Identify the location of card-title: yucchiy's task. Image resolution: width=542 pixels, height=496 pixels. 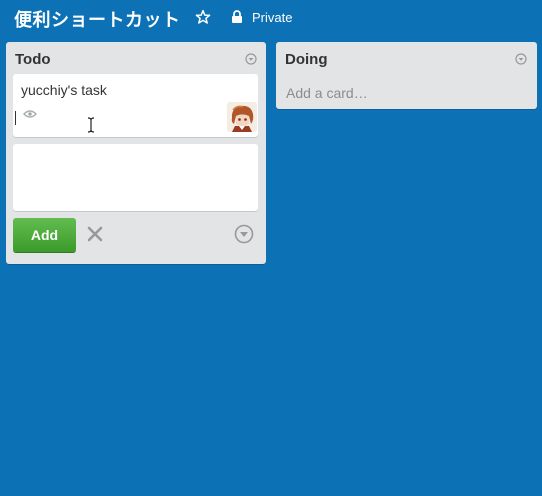
(64, 90).